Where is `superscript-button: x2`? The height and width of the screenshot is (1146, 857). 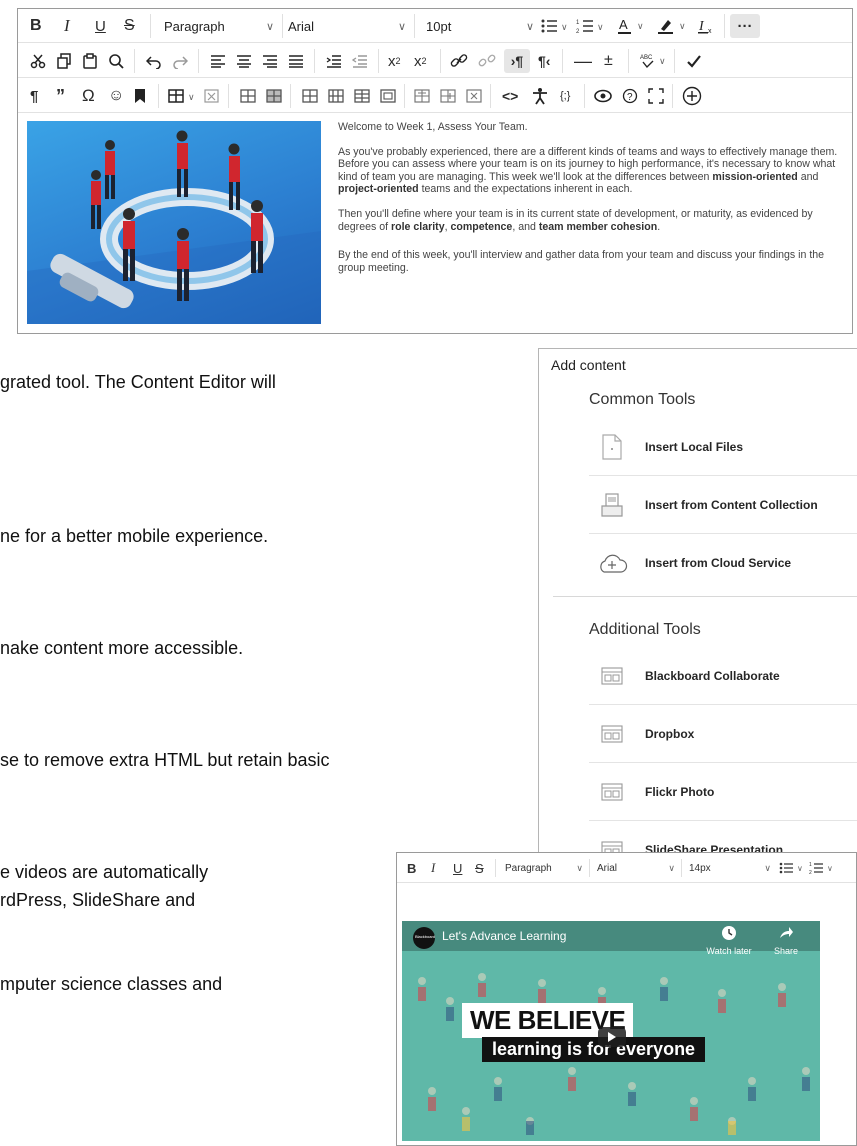
superscript-button: x2 is located at coordinates (394, 61).